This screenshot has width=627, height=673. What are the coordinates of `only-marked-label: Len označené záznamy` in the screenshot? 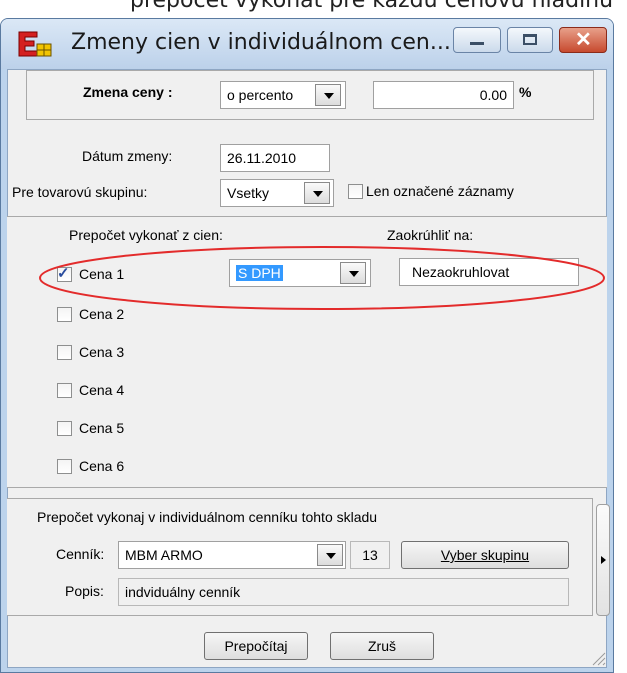 It's located at (440, 191).